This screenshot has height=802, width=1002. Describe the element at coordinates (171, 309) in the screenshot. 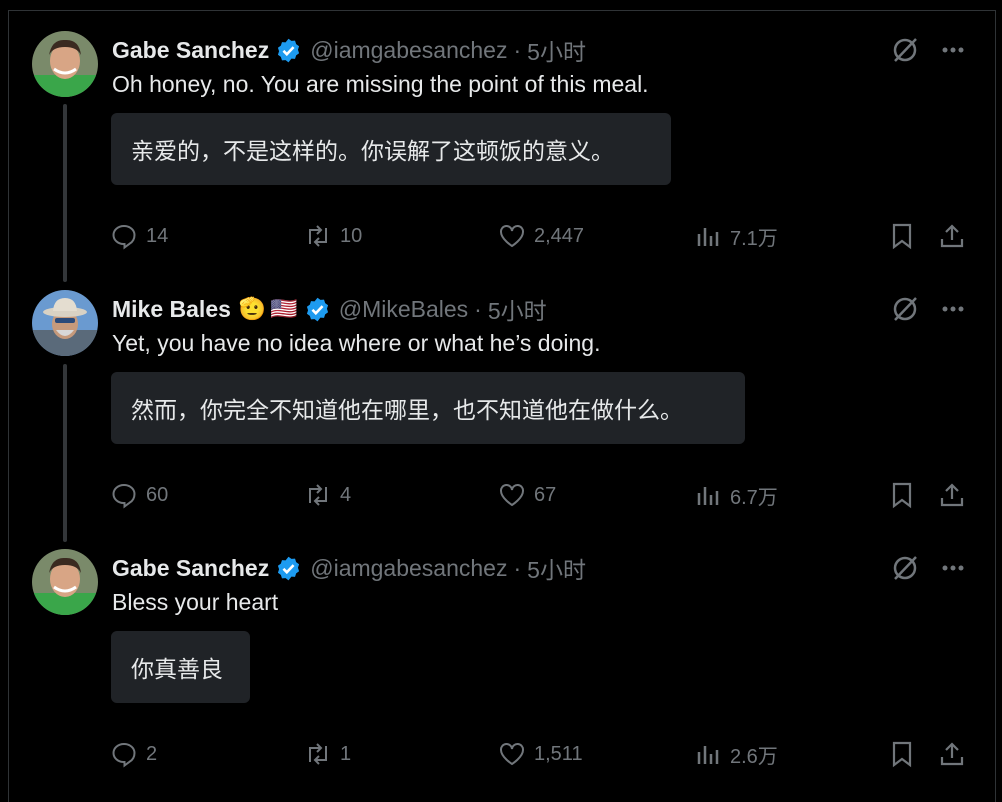

I see `display-name: Mike Bales` at that location.